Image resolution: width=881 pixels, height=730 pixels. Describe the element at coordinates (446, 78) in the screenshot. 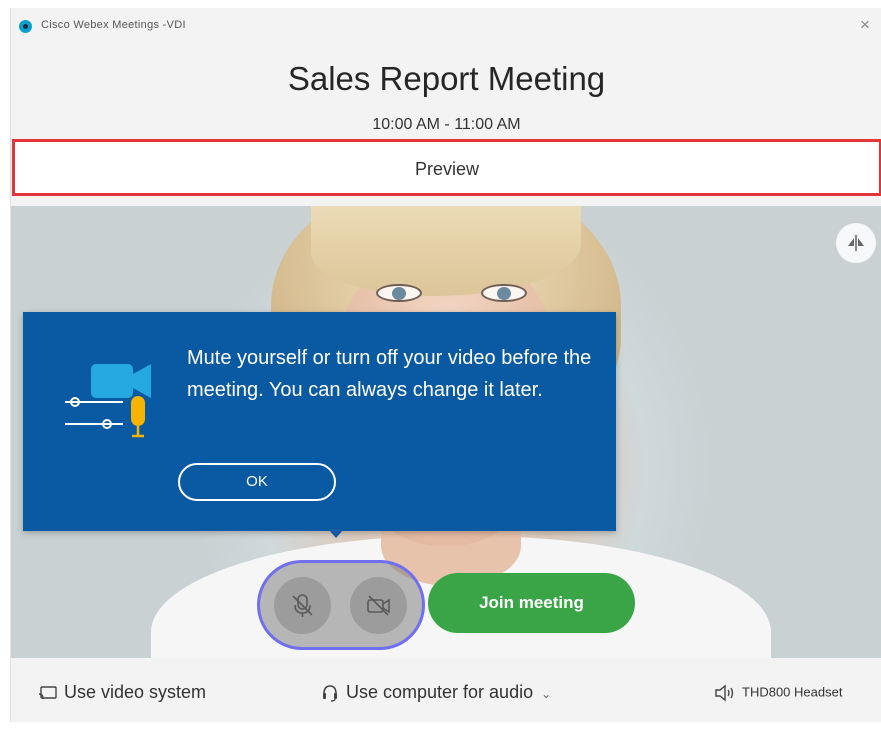

I see `meeting-title: Sales Report Meeting` at that location.